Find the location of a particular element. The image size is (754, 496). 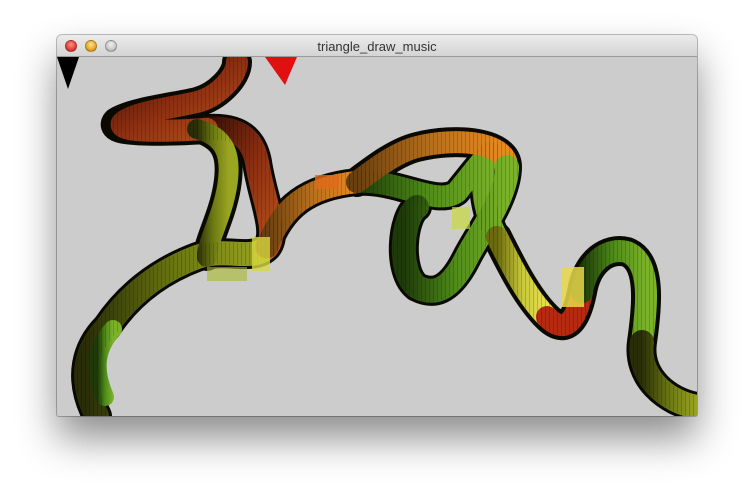

title-bar: triangle_draw_music is located at coordinates (377, 46).